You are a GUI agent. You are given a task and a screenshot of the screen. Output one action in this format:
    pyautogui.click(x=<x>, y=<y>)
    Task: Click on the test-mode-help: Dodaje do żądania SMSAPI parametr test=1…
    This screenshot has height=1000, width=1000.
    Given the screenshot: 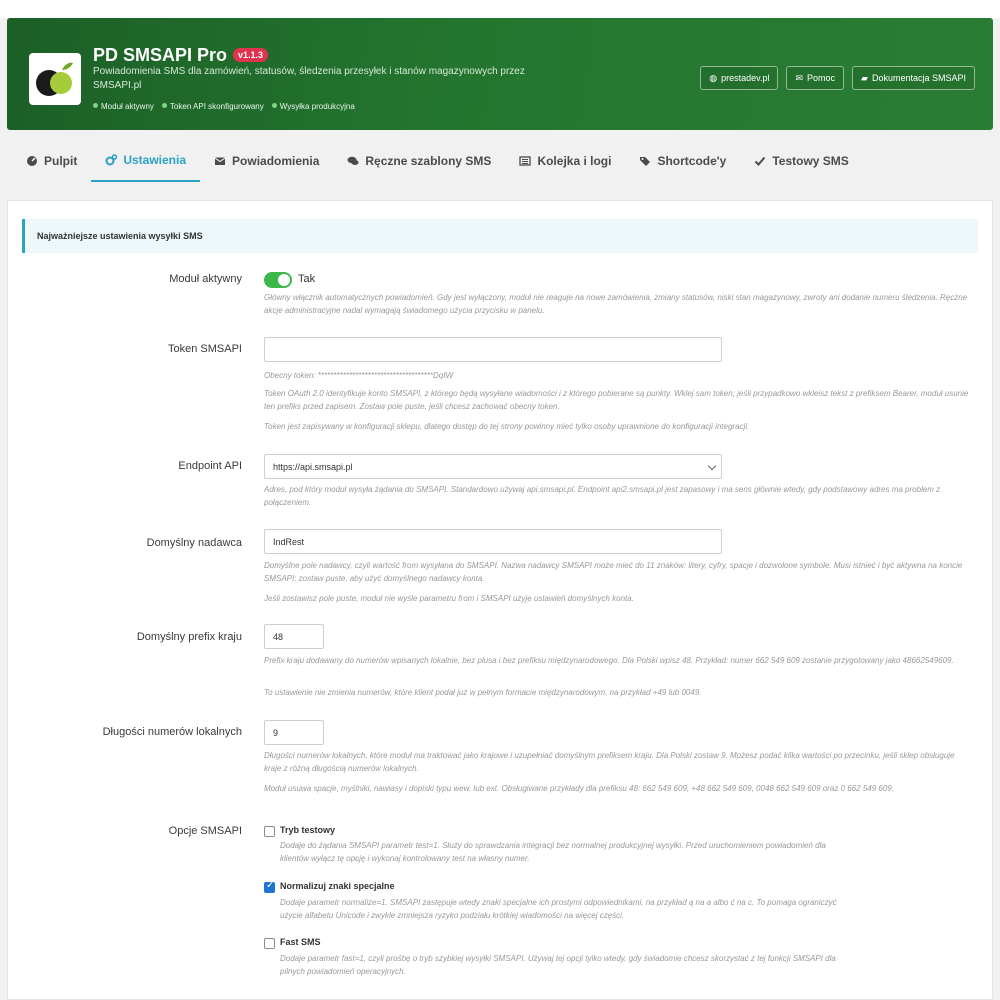 What is the action you would take?
    pyautogui.click(x=553, y=852)
    